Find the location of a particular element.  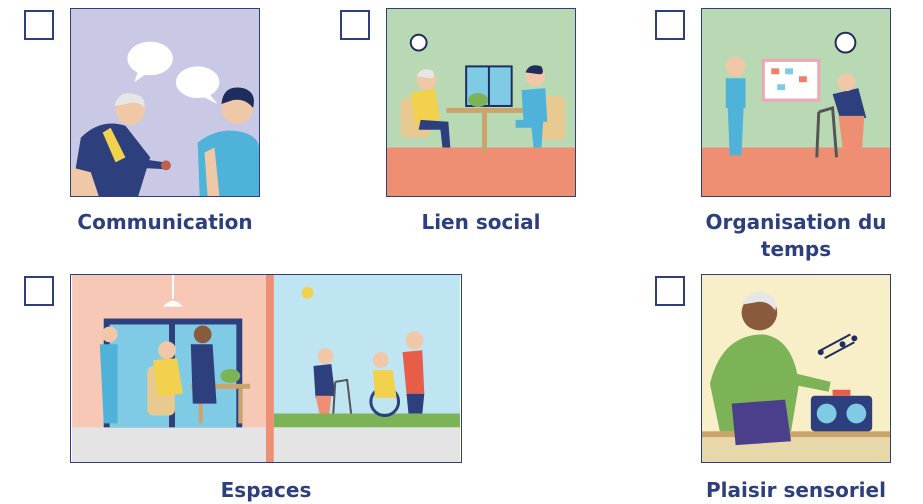

lien-social-image is located at coordinates (481, 102).